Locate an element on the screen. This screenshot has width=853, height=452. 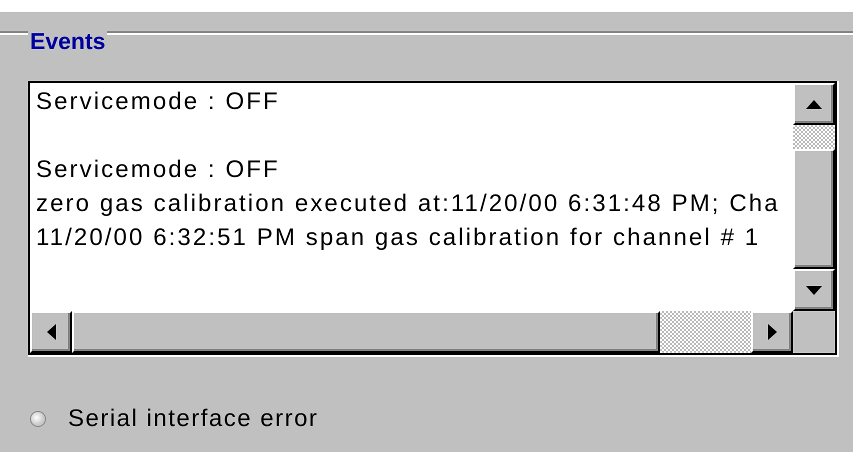
right-arrow-icon is located at coordinates (772, 332).